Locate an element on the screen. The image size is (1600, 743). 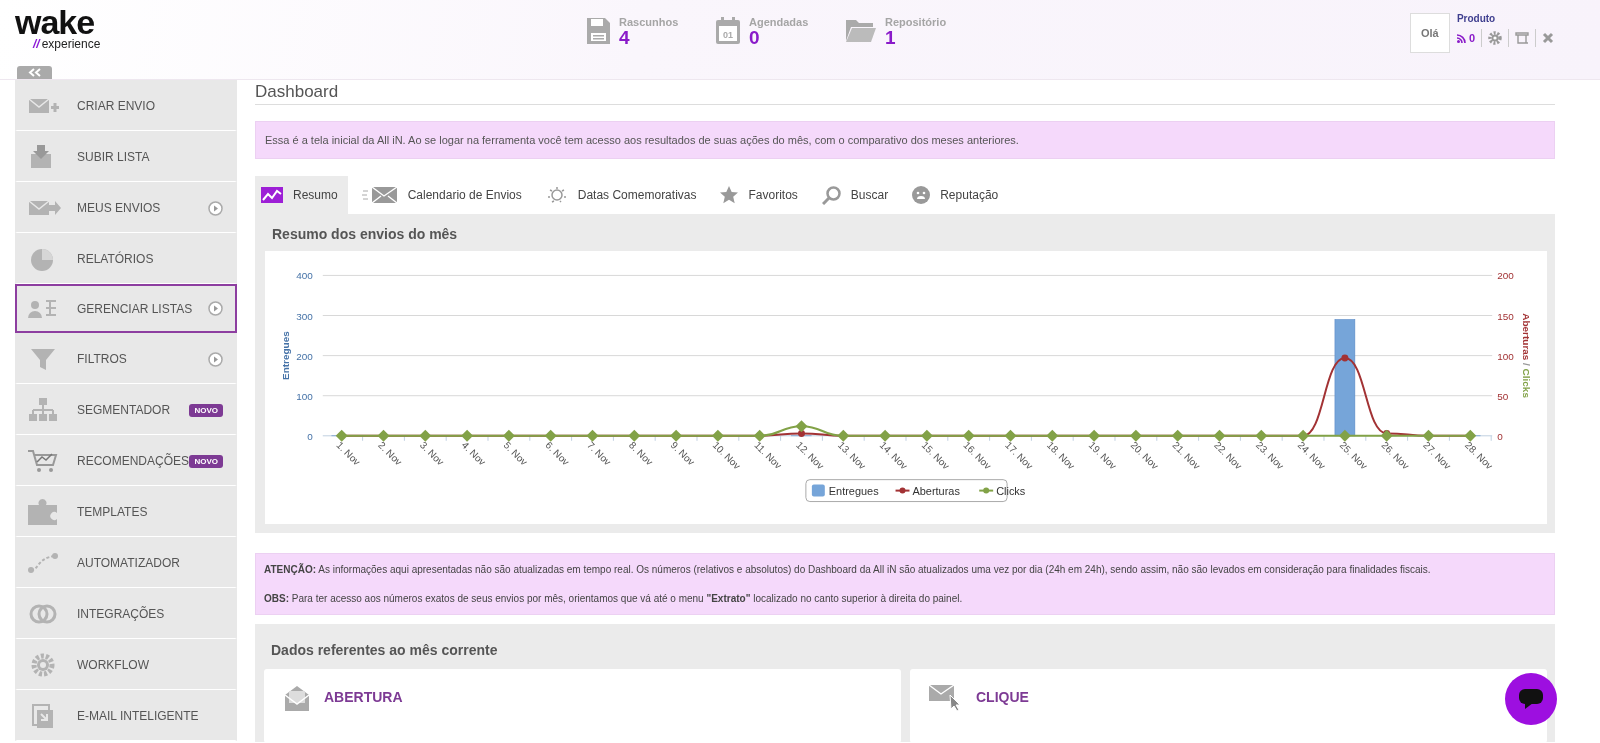
axis-tick-label: 21. Nov is located at coordinates (1186, 455).